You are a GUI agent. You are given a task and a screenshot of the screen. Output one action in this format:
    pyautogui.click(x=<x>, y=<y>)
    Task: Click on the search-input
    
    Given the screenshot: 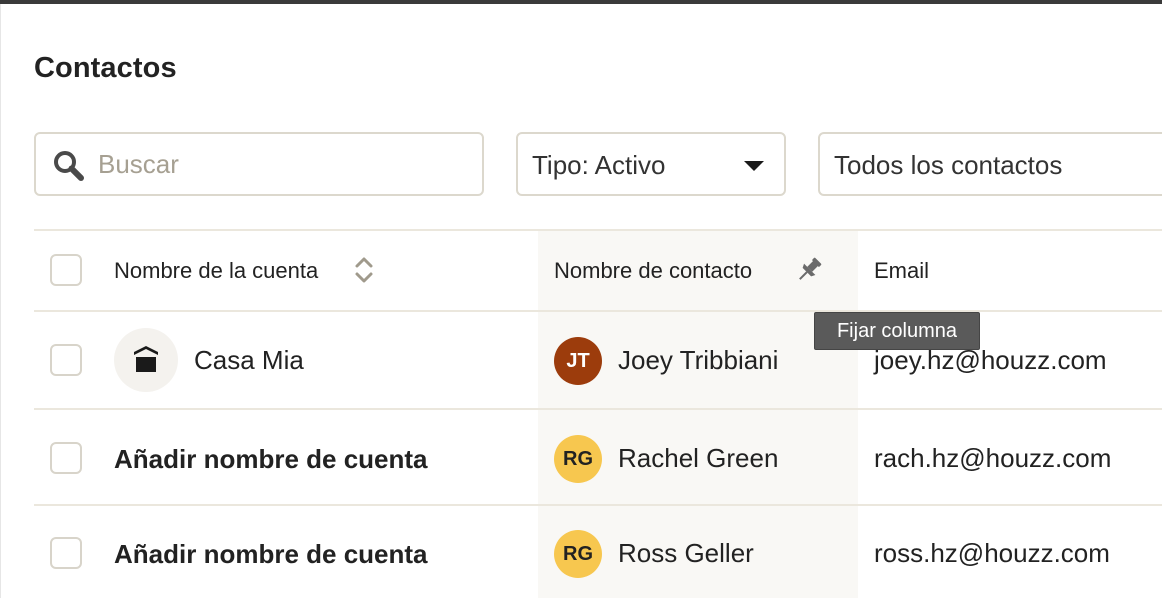 What is the action you would take?
    pyautogui.click(x=283, y=164)
    